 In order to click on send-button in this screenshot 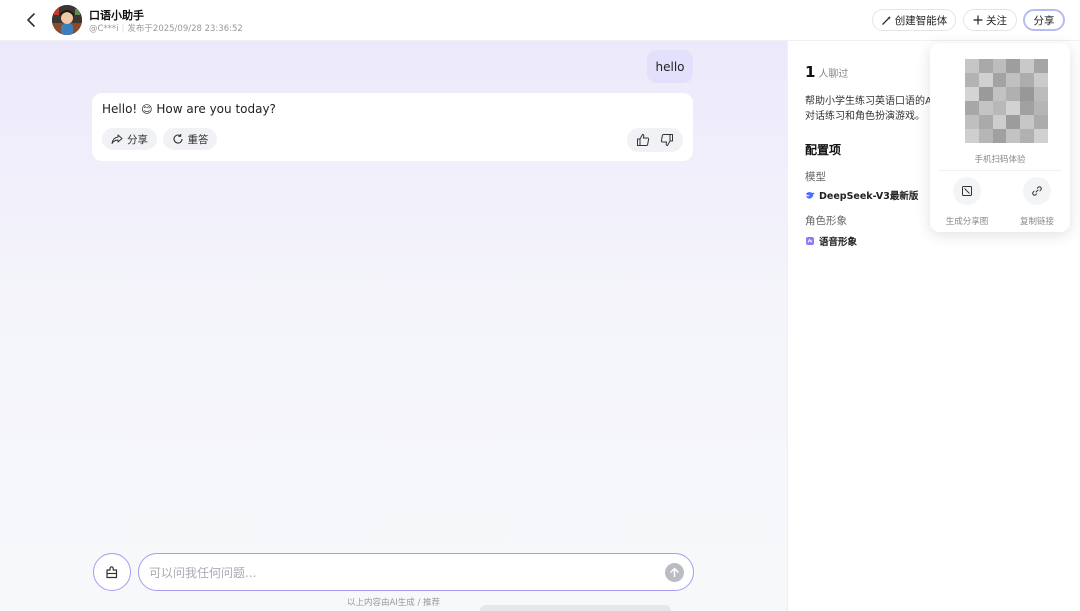, I will do `click(674, 572)`.